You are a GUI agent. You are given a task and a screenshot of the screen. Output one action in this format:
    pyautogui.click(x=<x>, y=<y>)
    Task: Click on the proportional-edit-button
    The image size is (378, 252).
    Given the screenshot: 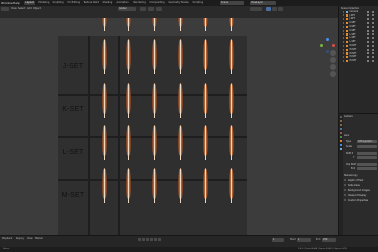 What is the action you would take?
    pyautogui.click(x=159, y=9)
    